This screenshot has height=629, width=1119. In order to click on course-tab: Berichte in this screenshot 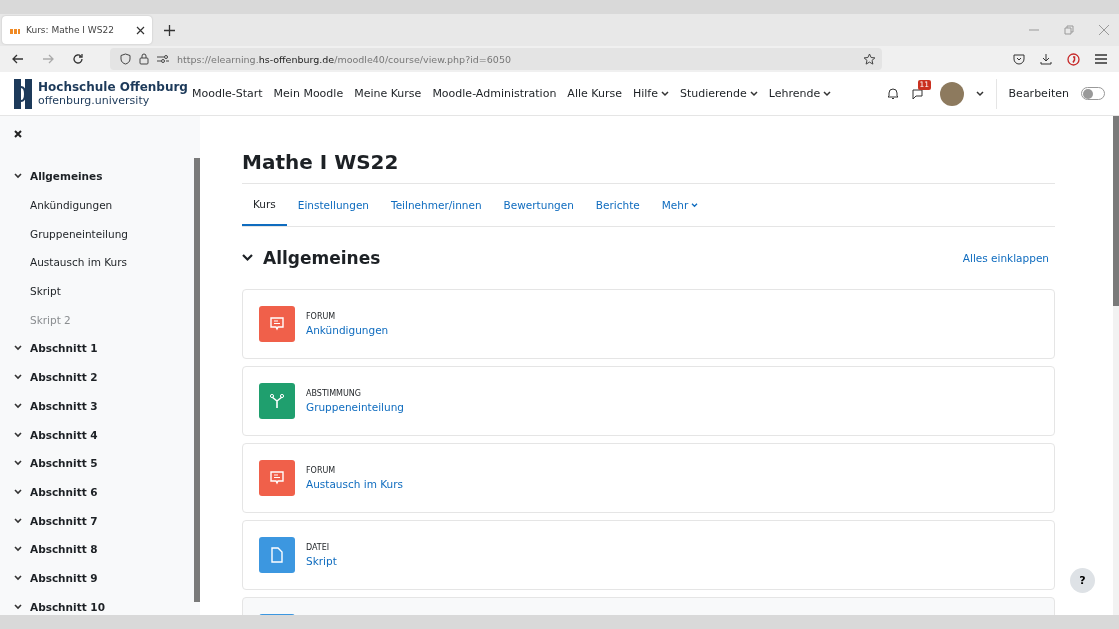, I will do `click(617, 205)`.